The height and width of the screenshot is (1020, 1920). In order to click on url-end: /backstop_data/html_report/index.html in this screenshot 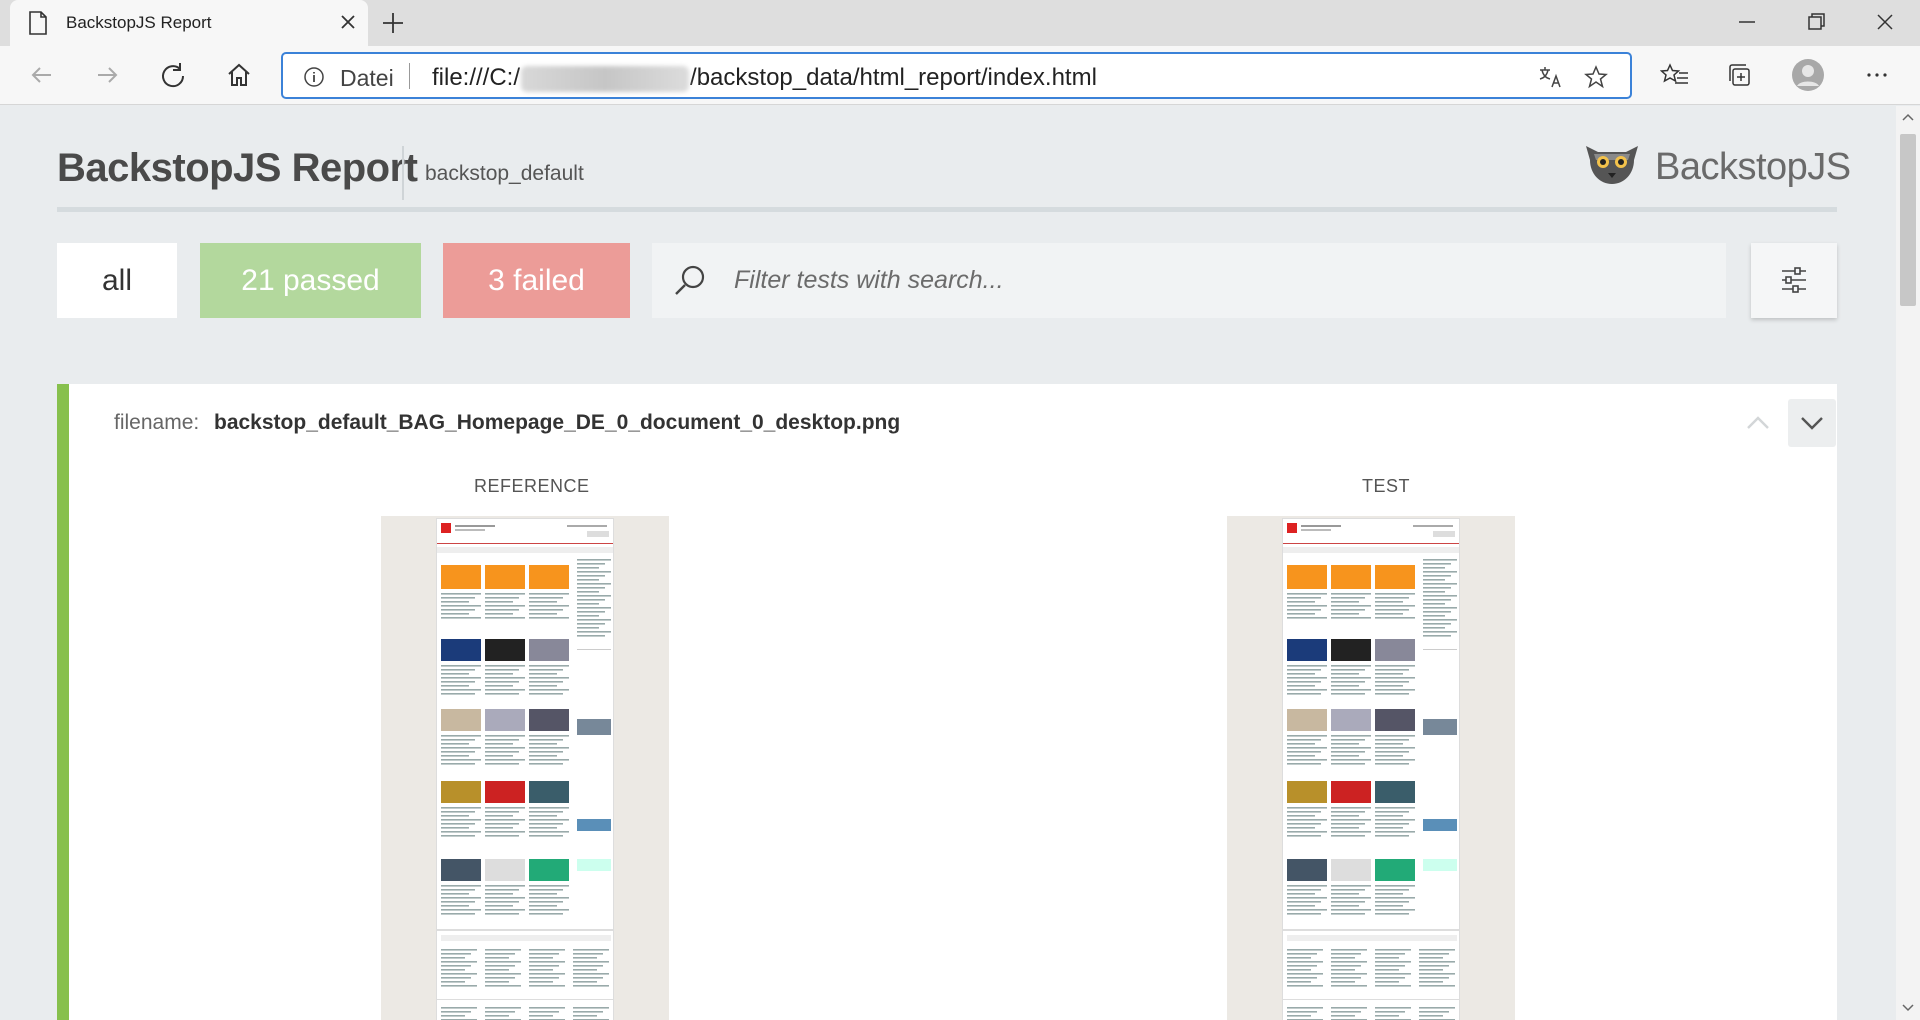, I will do `click(893, 77)`.